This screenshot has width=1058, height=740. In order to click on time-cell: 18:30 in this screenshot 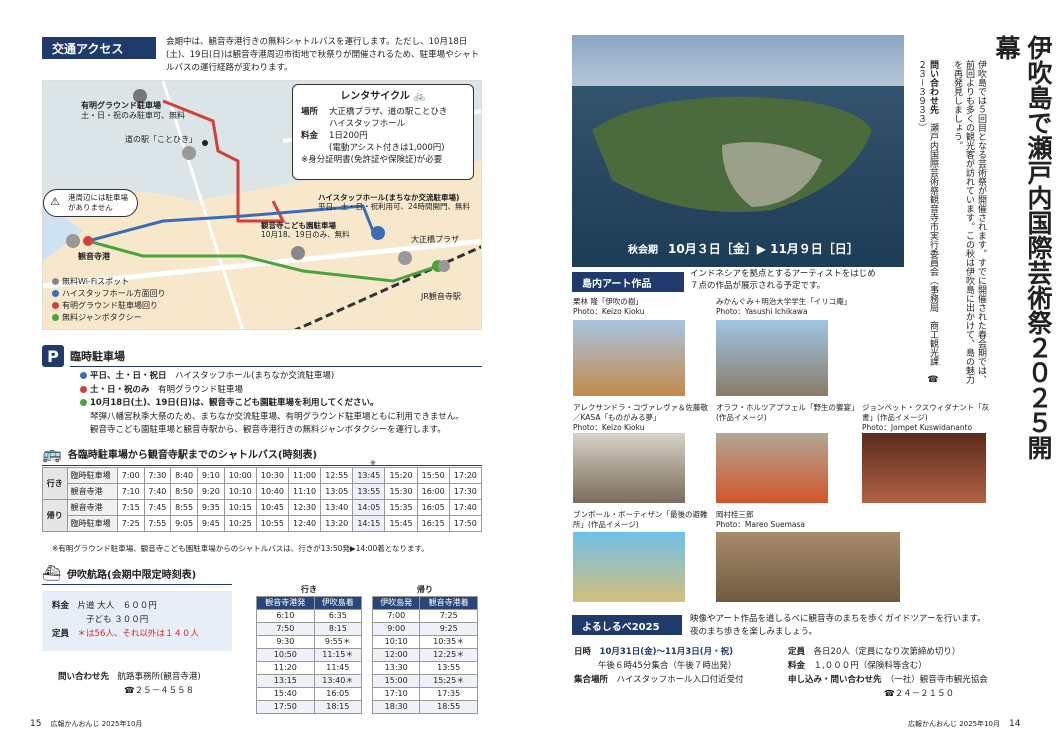, I will do `click(396, 706)`.